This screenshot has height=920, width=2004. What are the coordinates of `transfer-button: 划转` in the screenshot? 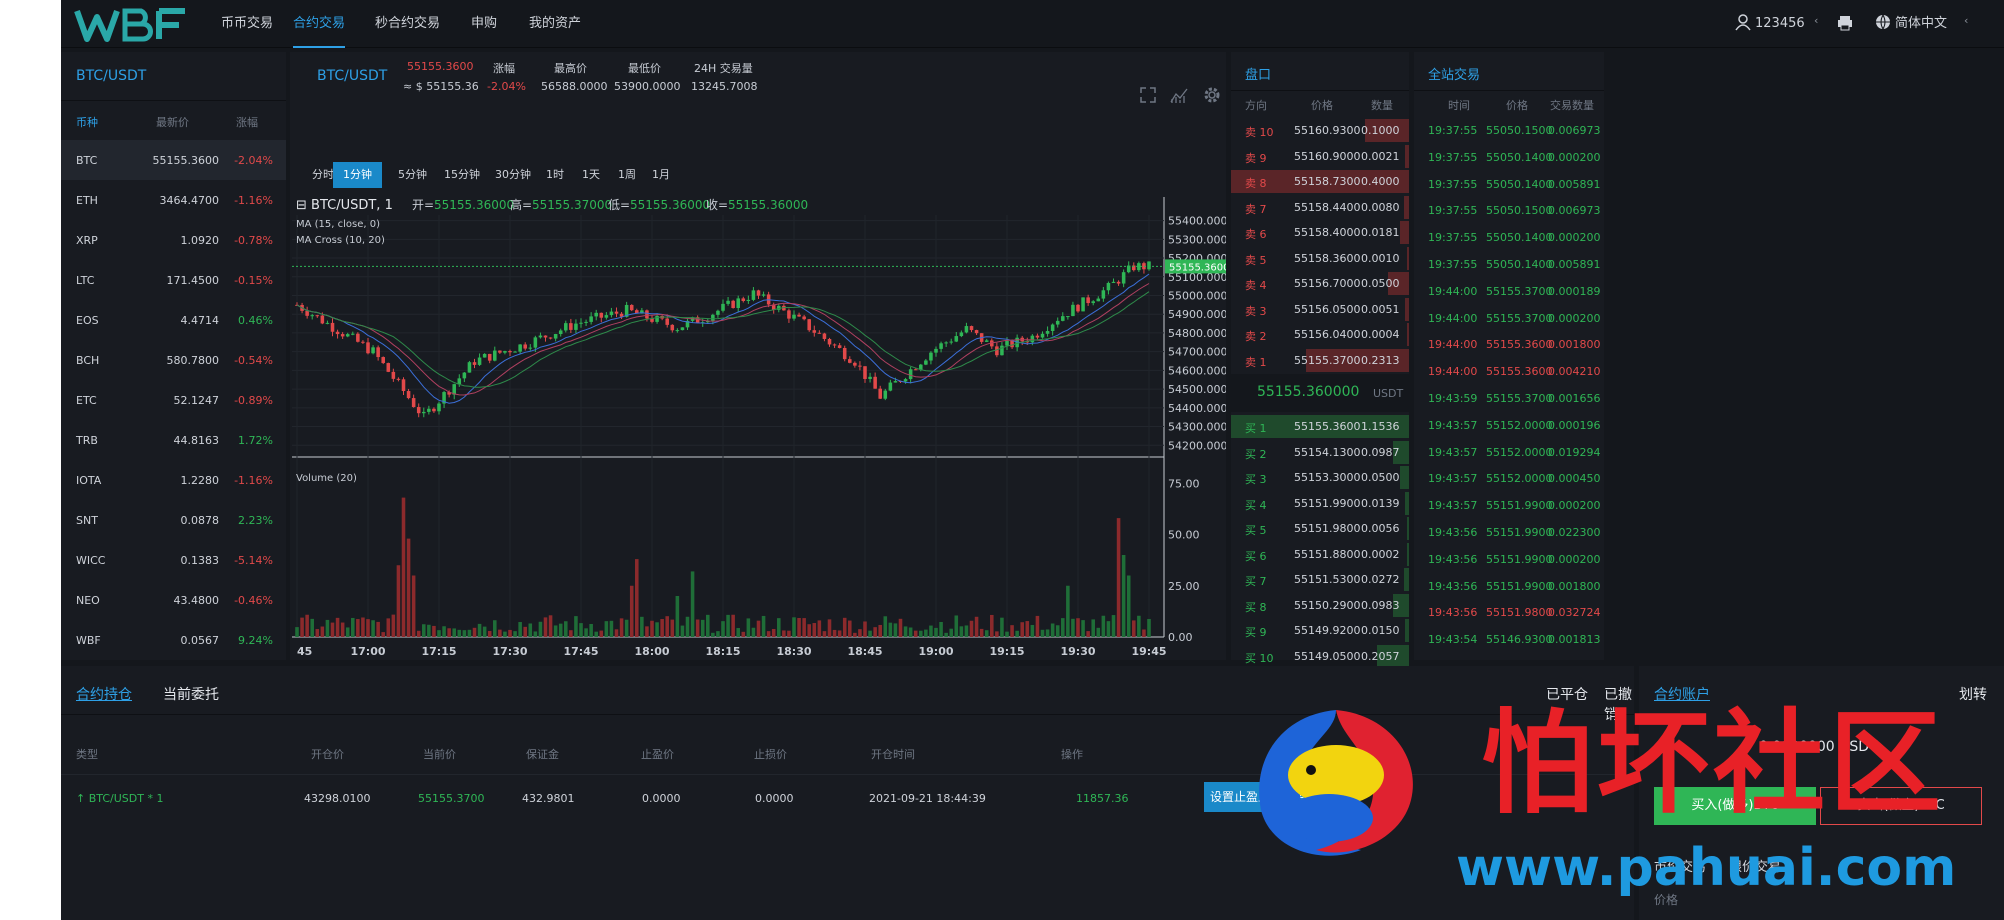 It's located at (1973, 694).